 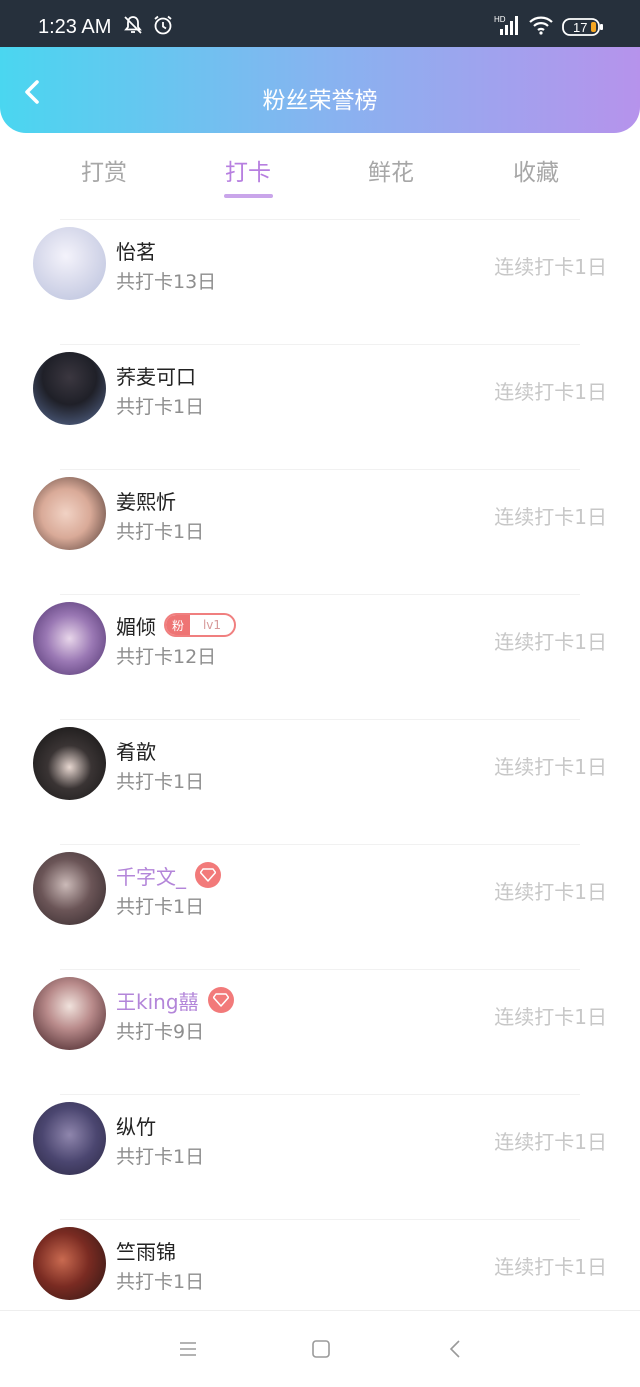 I want to click on list-item: 肴歆 共打卡1日 连续打卡1日, so click(x=320, y=781).